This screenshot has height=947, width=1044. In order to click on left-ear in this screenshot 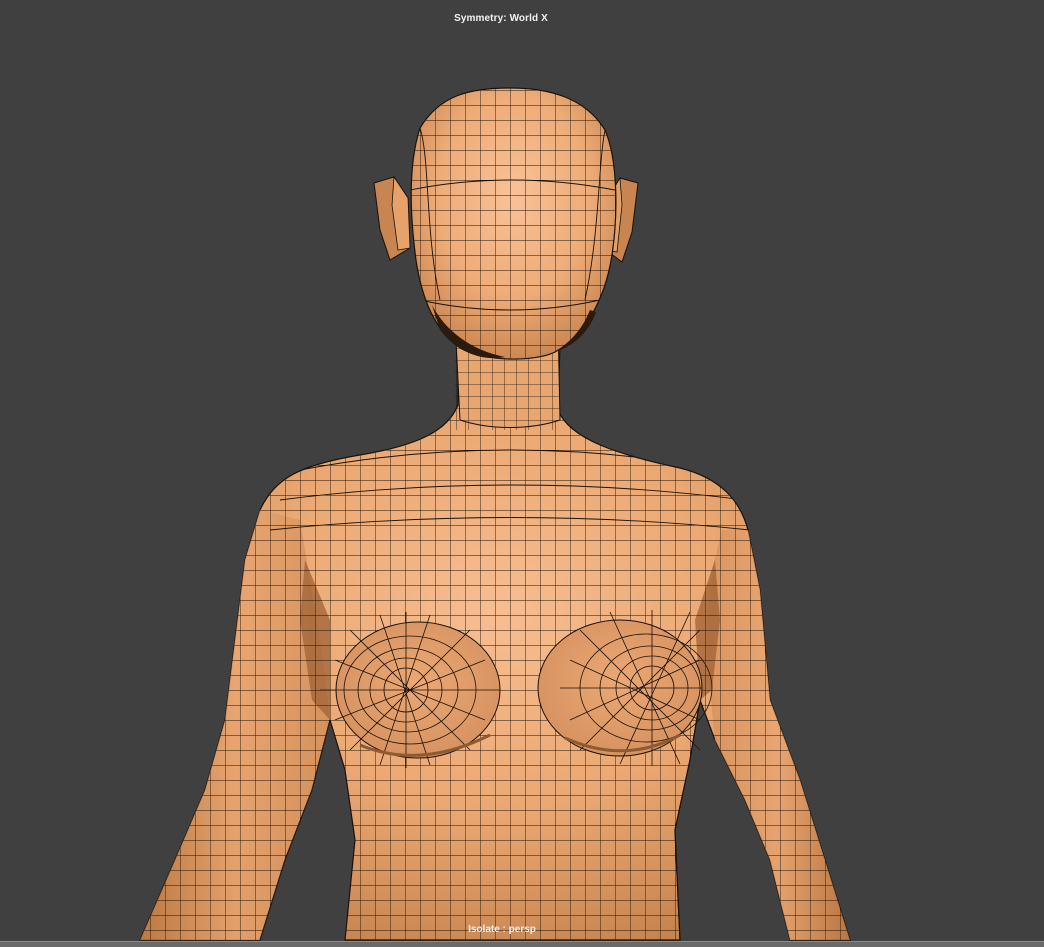, I will do `click(392, 218)`.